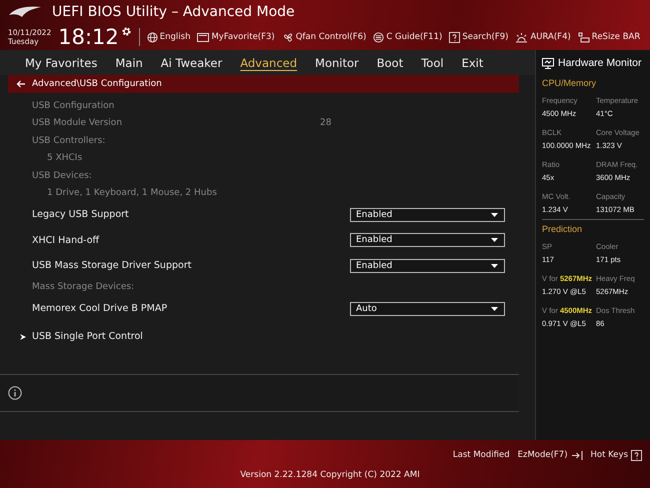 The image size is (650, 488). I want to click on submenu-link: USB Single Port Control, so click(87, 336).